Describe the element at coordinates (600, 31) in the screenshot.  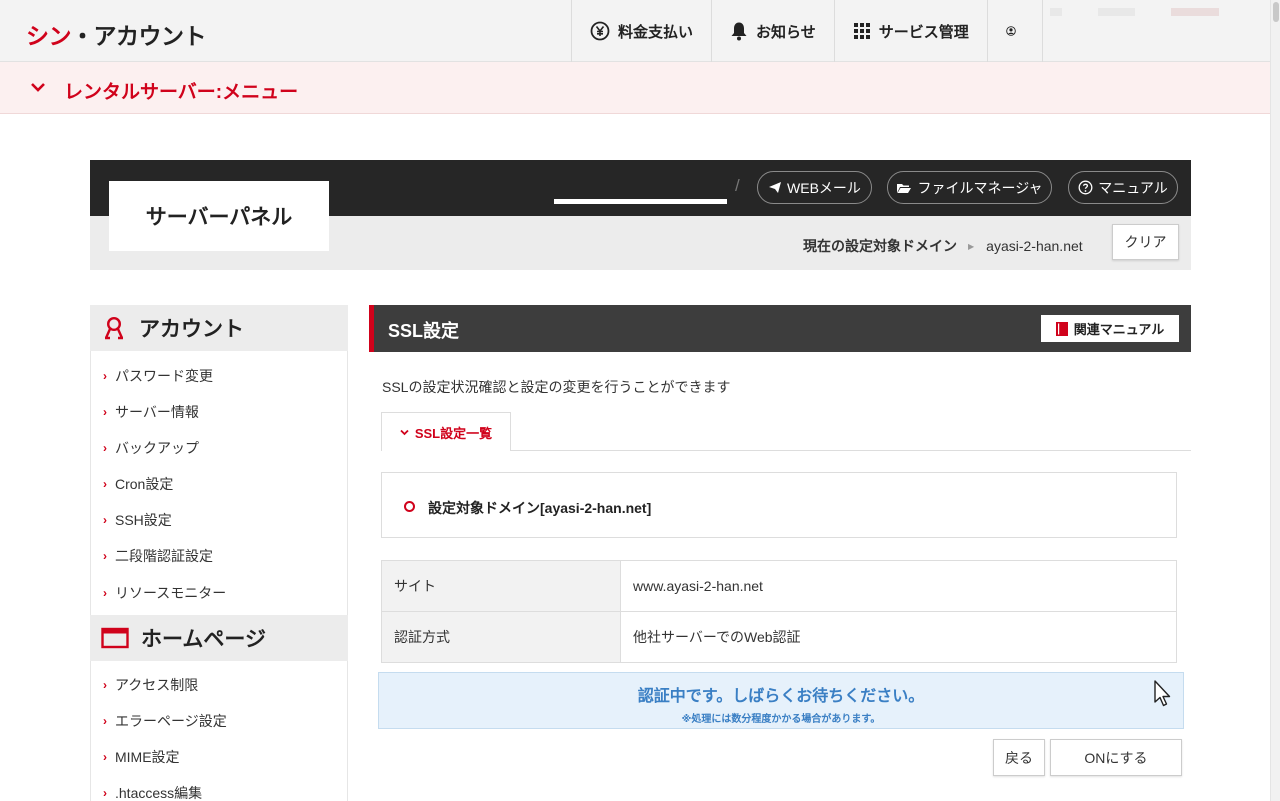
I see `yen-icon` at that location.